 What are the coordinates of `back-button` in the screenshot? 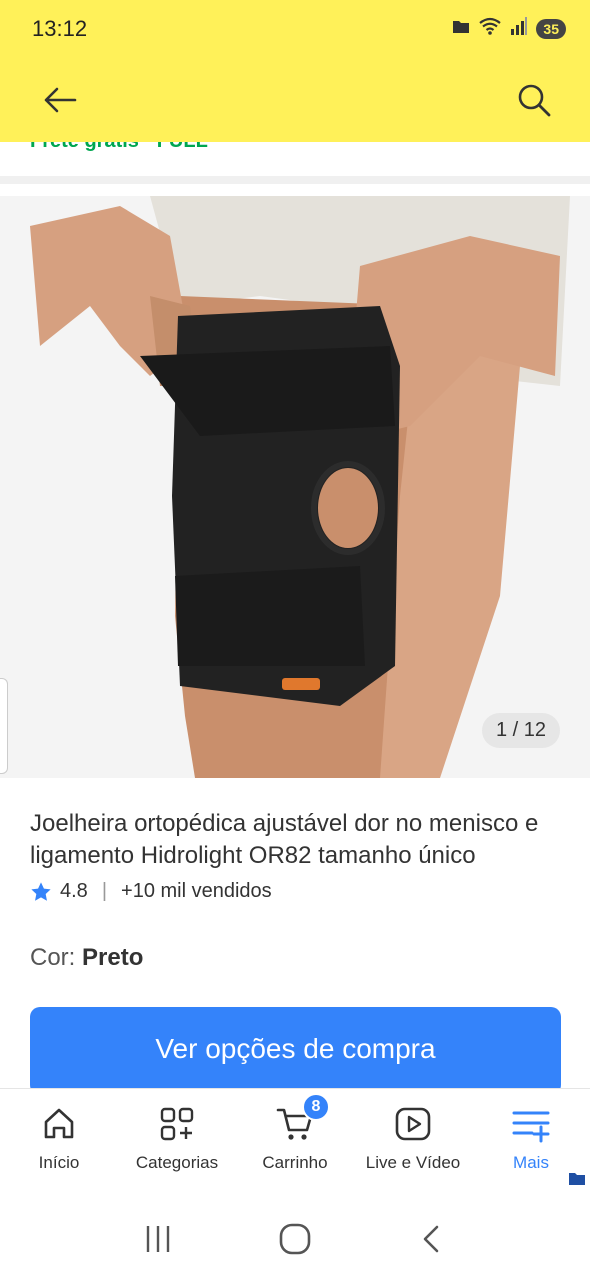 It's located at (60, 100).